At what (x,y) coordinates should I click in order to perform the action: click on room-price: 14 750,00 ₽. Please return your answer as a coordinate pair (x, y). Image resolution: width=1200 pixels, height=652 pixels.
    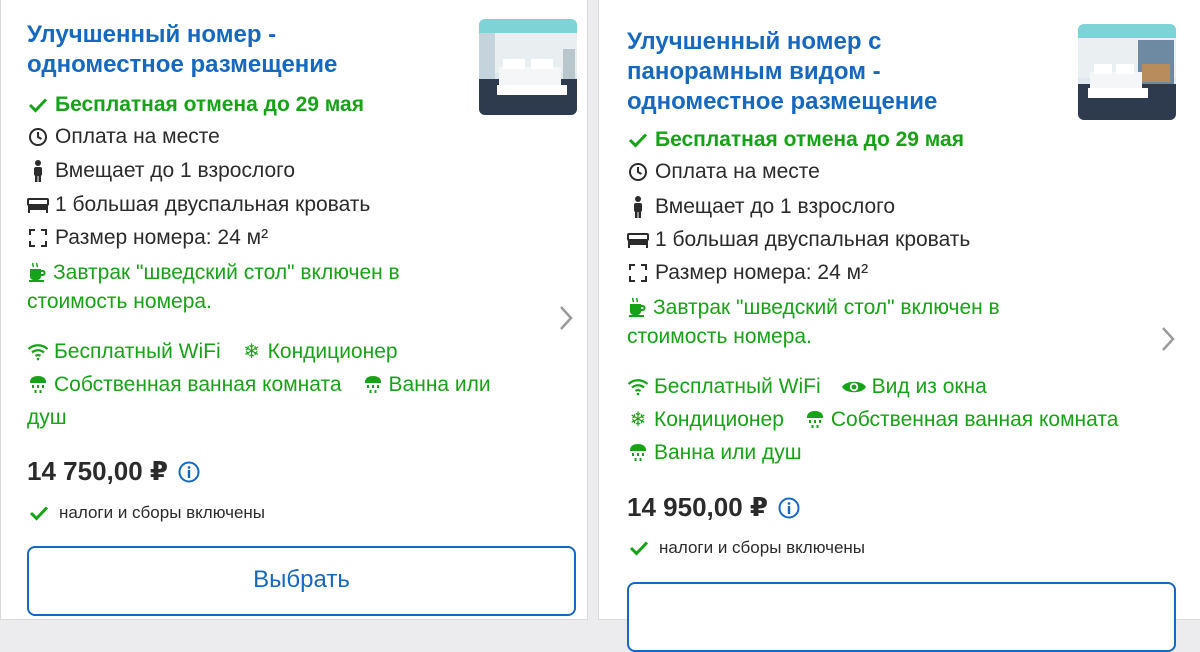
    Looking at the image, I should click on (113, 471).